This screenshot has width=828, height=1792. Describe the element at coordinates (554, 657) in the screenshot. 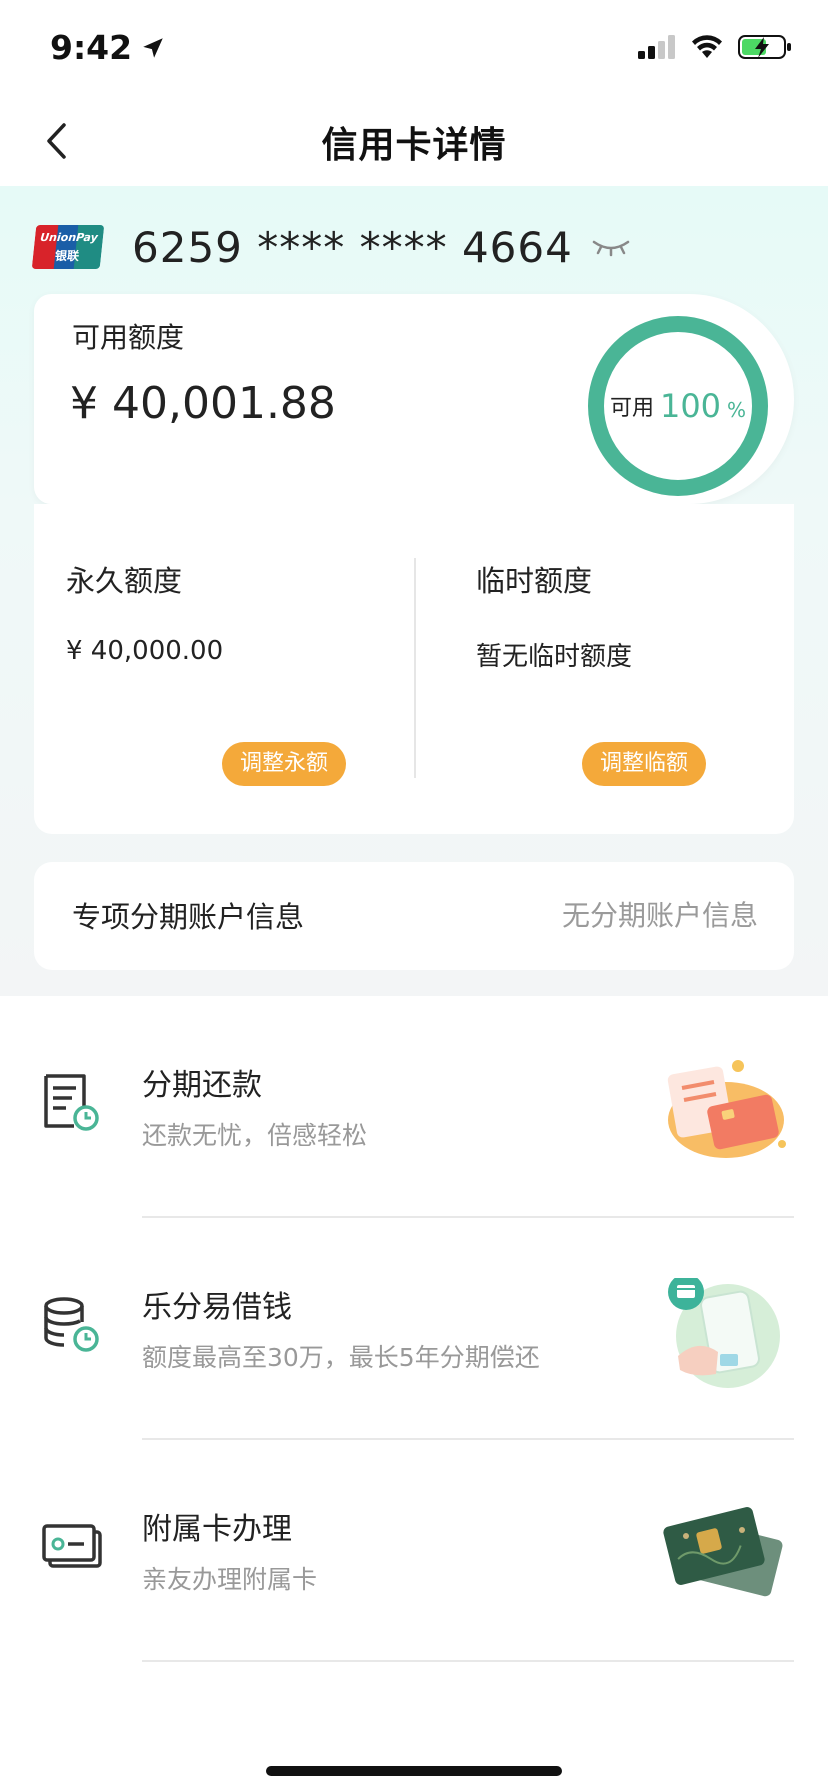

I see `temporary-limit-value: 暂无临时额度` at that location.